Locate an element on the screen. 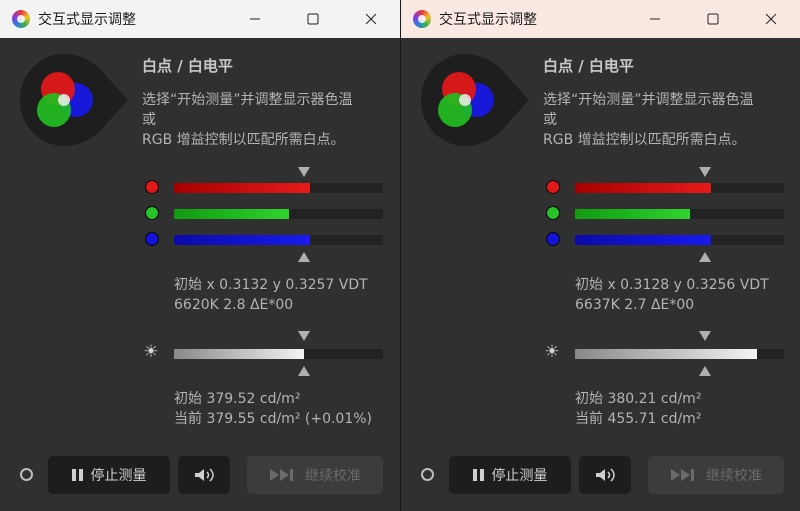  whitepoint-readout: 初始 x 0.3132 y 0.3257 VDT 6620K 2.8 ΔE*00 is located at coordinates (271, 295).